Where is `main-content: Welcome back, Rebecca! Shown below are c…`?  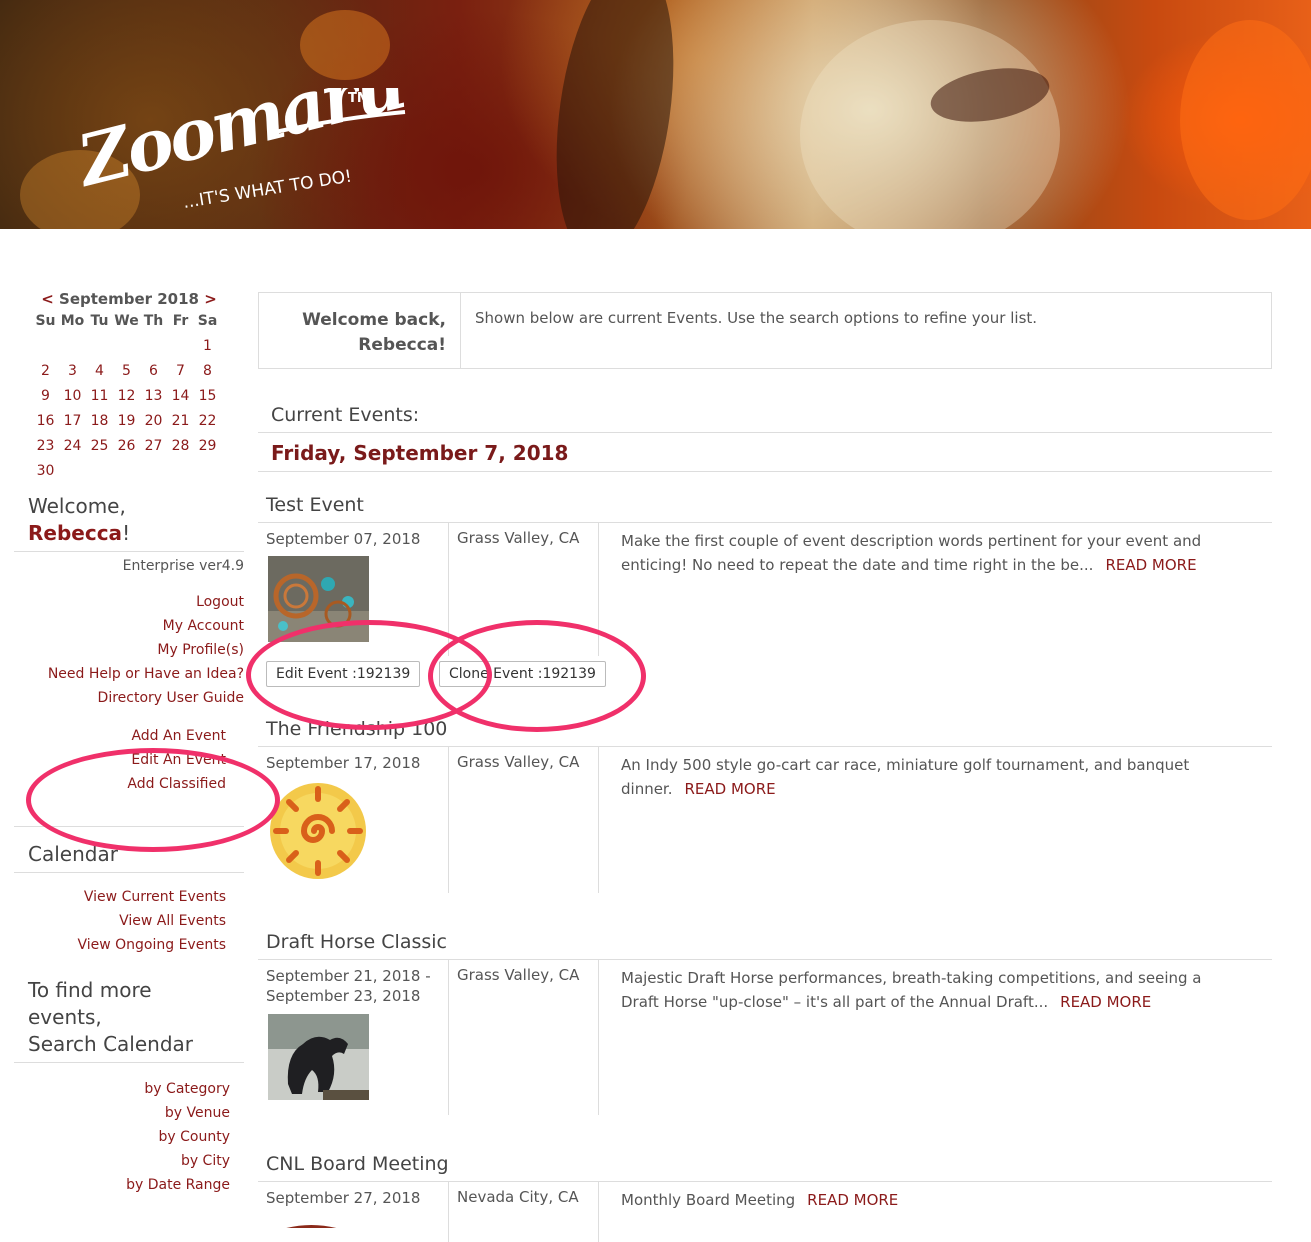
main-content: Welcome back, Rebecca! Shown below are c… is located at coordinates (765, 382).